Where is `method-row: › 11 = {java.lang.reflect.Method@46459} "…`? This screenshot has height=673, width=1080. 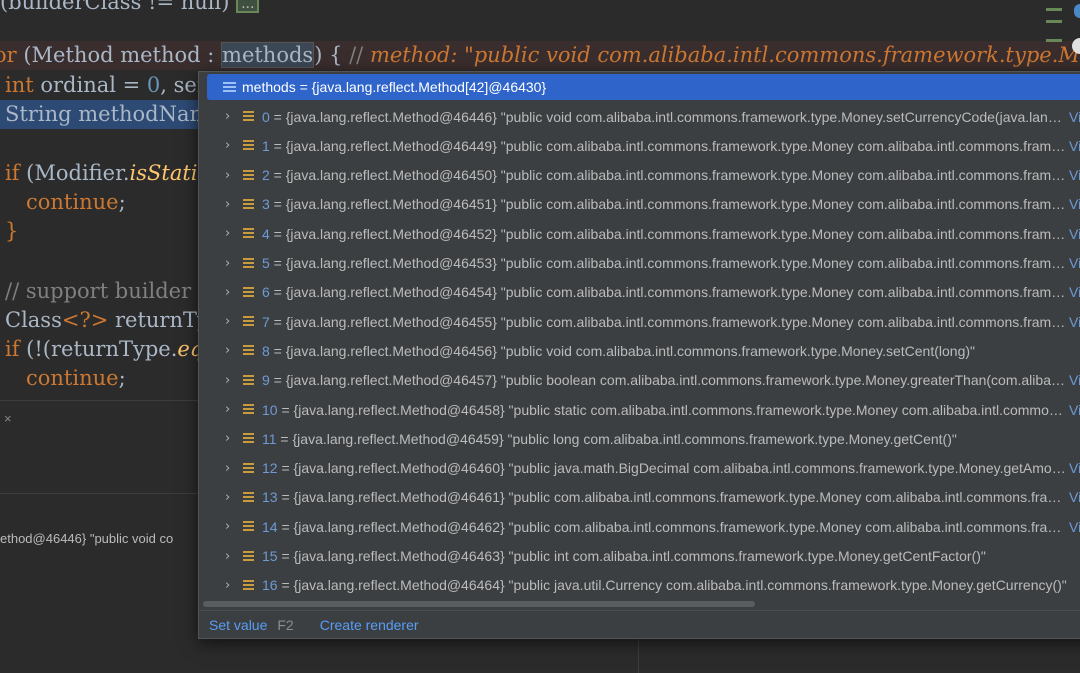
method-row: › 11 = {java.lang.reflect.Method@46459} "… is located at coordinates (639, 438).